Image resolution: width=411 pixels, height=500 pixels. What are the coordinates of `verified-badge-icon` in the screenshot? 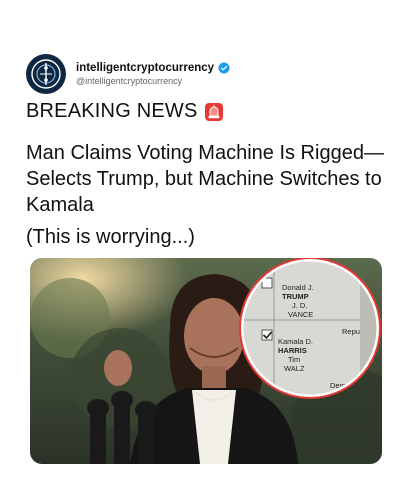 It's located at (224, 68).